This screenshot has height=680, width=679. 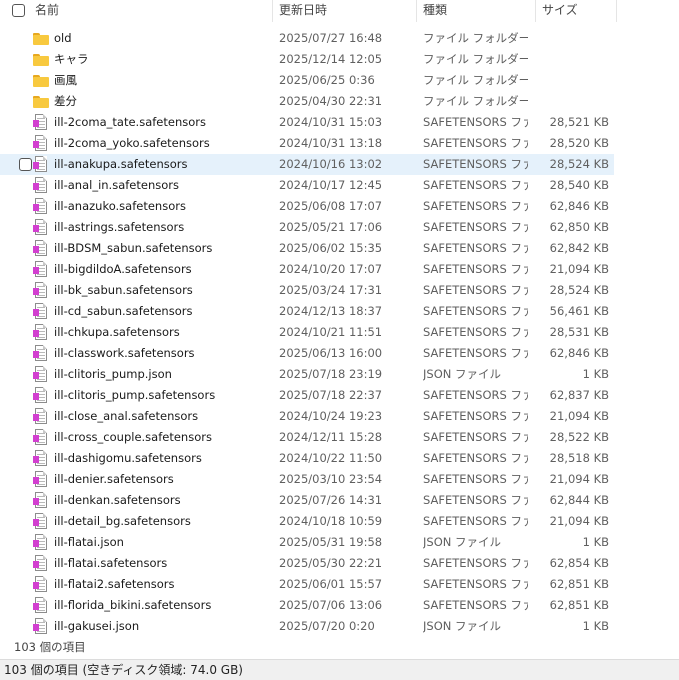 I want to click on file-name: ill-florida_bikini.safetensors, so click(x=133, y=605).